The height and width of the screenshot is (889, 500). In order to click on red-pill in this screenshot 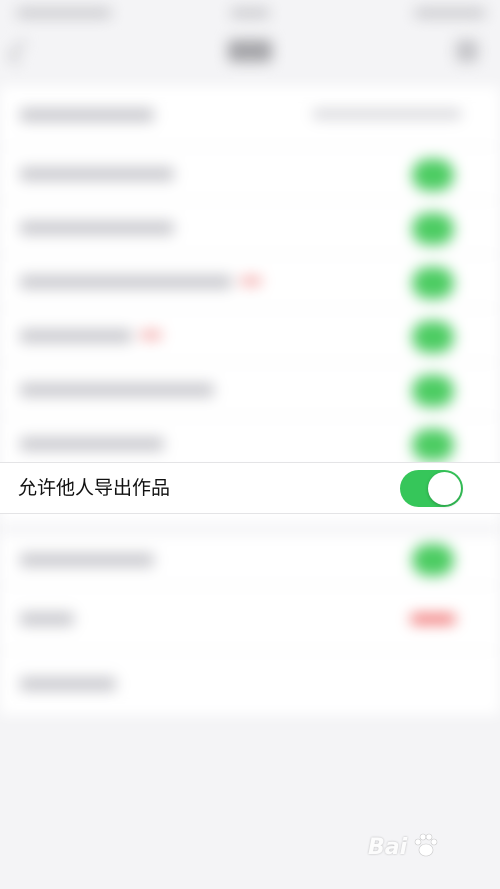, I will do `click(433, 619)`.